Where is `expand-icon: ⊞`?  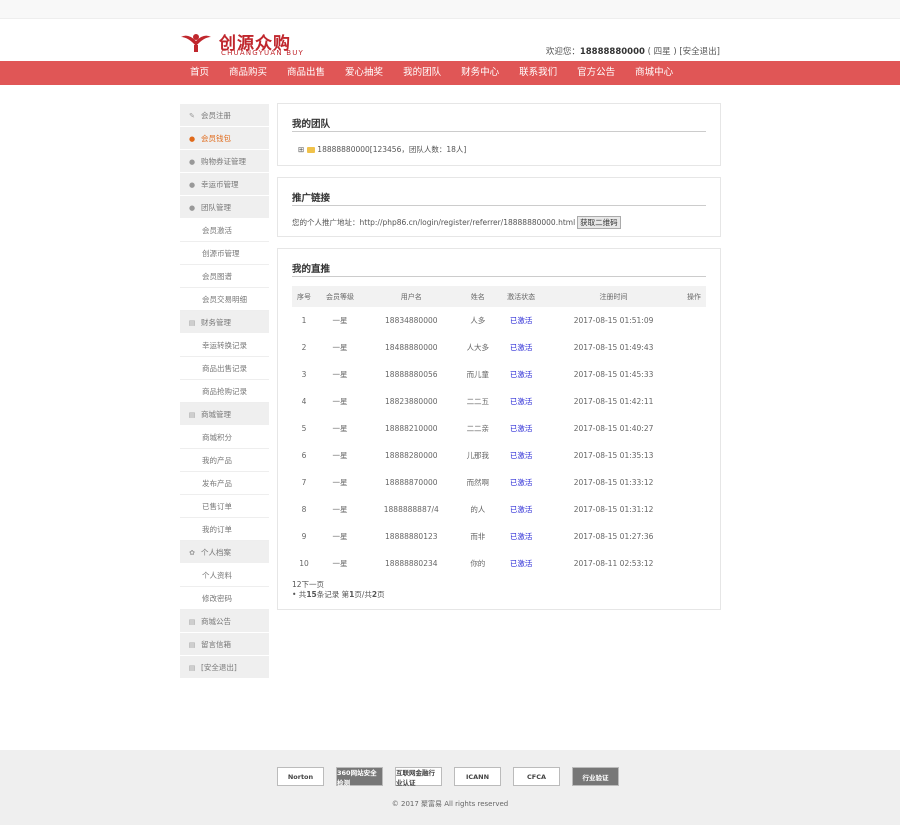 expand-icon: ⊞ is located at coordinates (301, 149).